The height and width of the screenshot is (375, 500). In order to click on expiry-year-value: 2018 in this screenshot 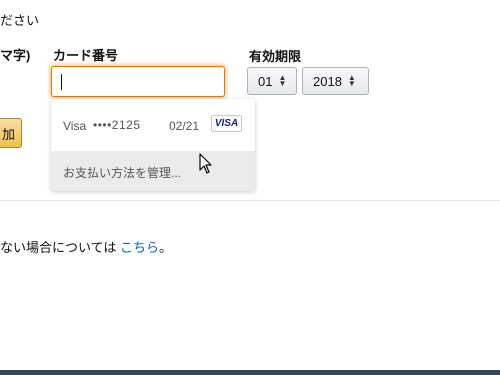, I will do `click(327, 81)`.